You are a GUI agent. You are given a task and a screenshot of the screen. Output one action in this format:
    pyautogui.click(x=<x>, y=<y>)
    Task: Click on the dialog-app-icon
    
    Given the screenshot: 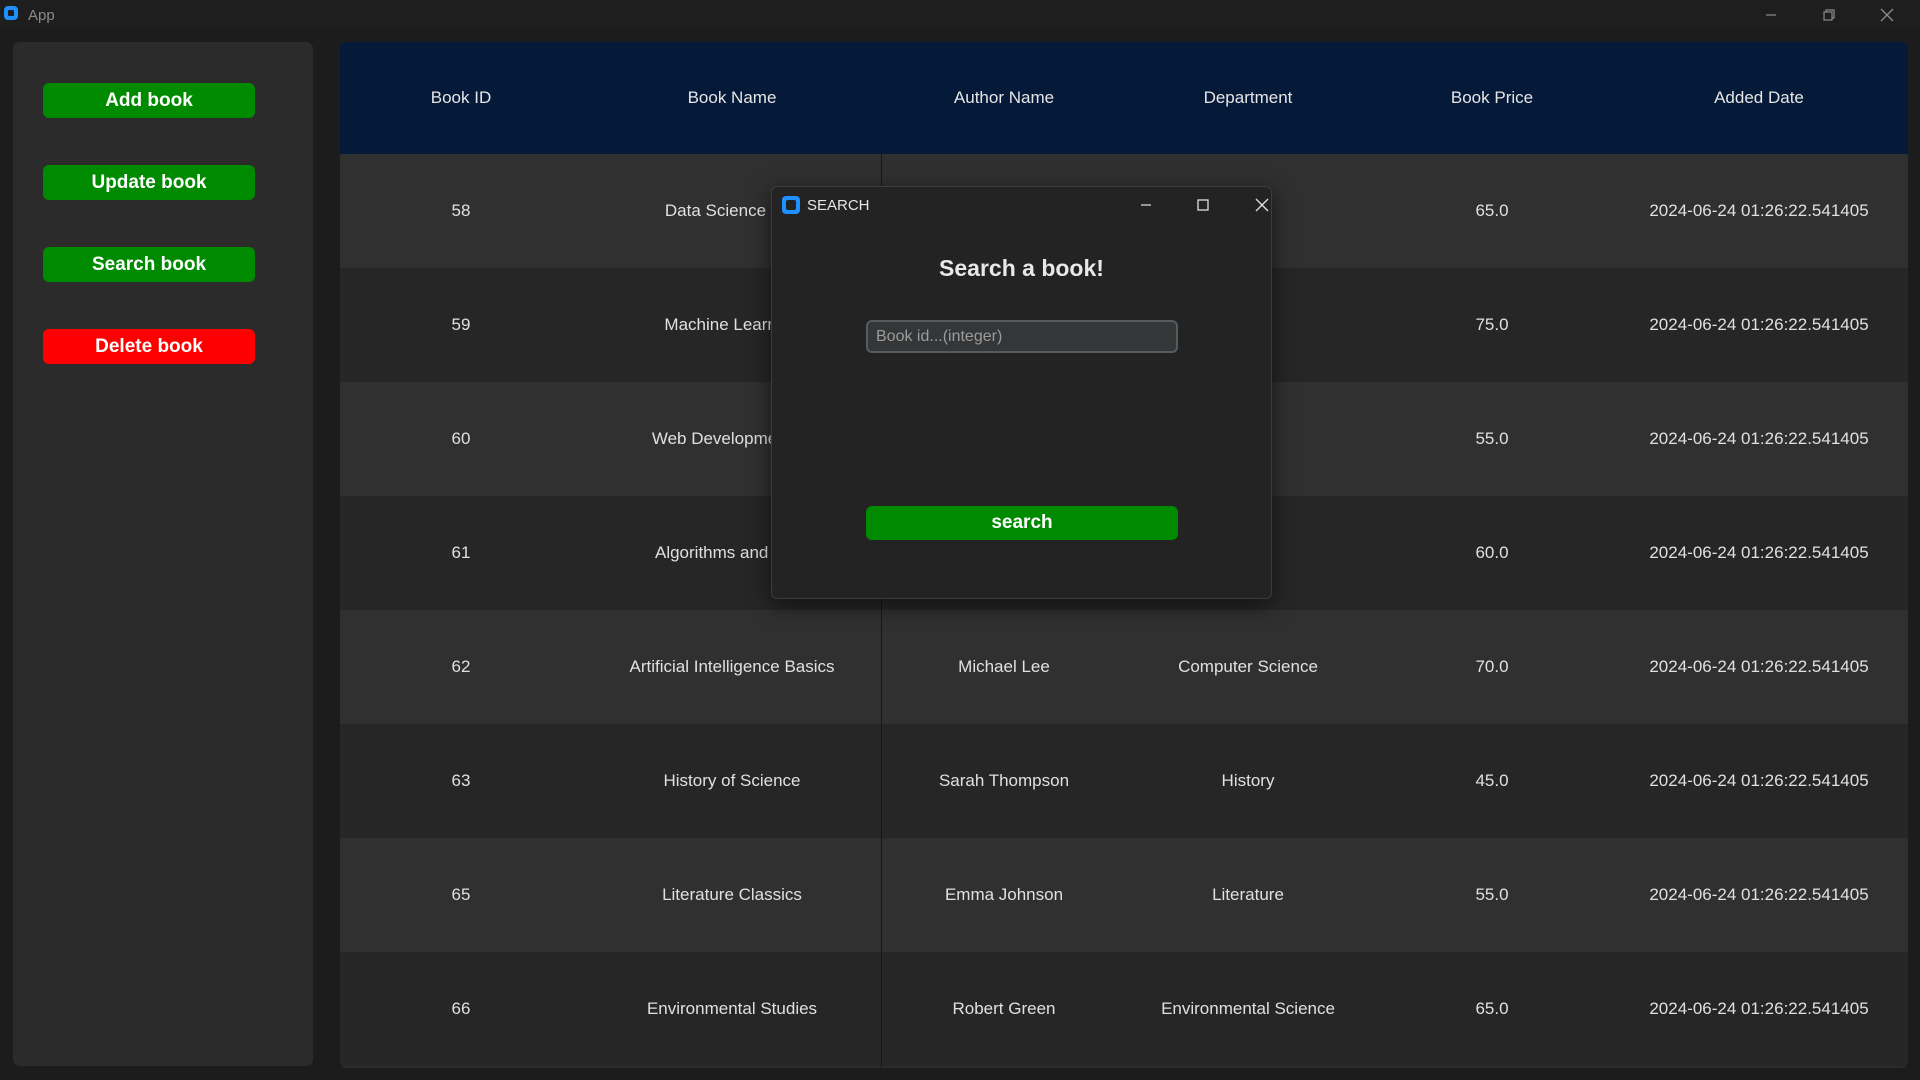 What is the action you would take?
    pyautogui.click(x=791, y=205)
    